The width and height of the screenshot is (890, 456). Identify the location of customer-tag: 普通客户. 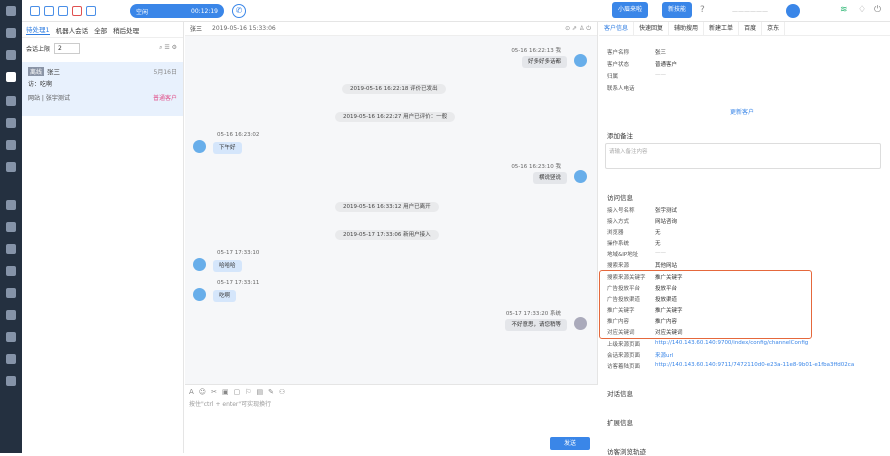
(164, 98).